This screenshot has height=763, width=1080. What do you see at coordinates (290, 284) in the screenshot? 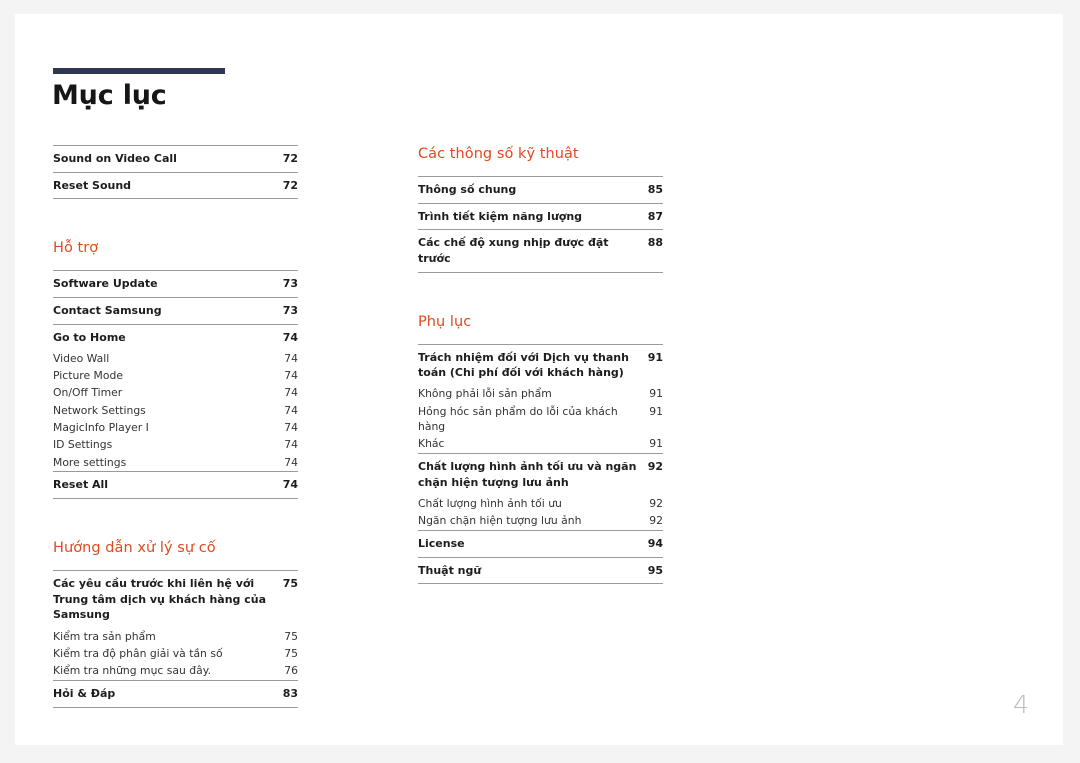
I see `toc-entry-page-number: 73` at bounding box center [290, 284].